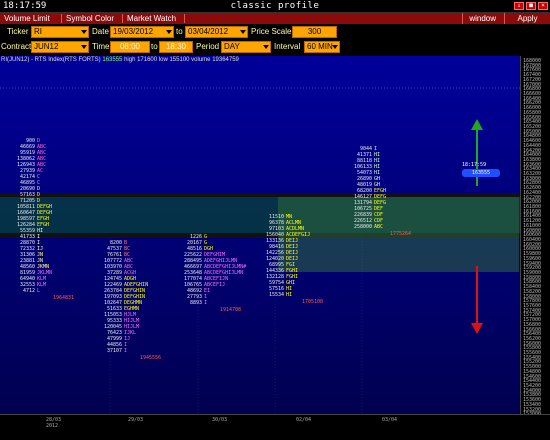  I want to click on ticker-select: RI, so click(60, 32).